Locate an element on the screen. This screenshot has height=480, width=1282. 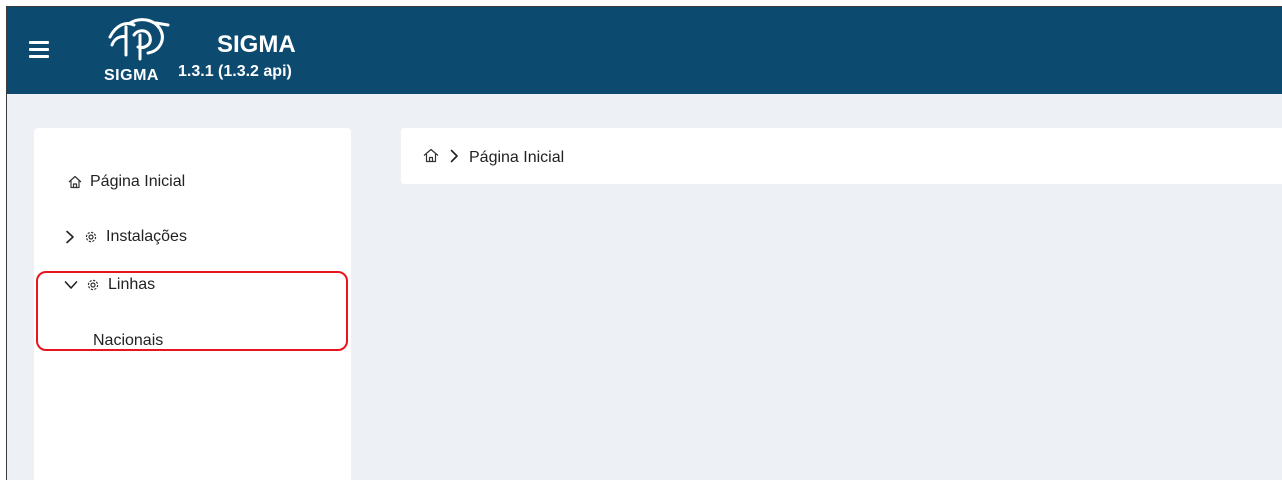
breadcrumb-current: Página Inicial is located at coordinates (517, 157).